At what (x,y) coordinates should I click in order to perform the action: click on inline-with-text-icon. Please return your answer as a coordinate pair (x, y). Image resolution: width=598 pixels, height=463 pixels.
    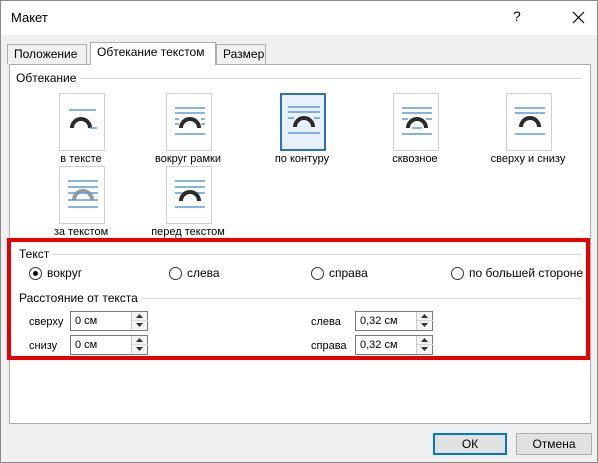
    Looking at the image, I should click on (82, 122).